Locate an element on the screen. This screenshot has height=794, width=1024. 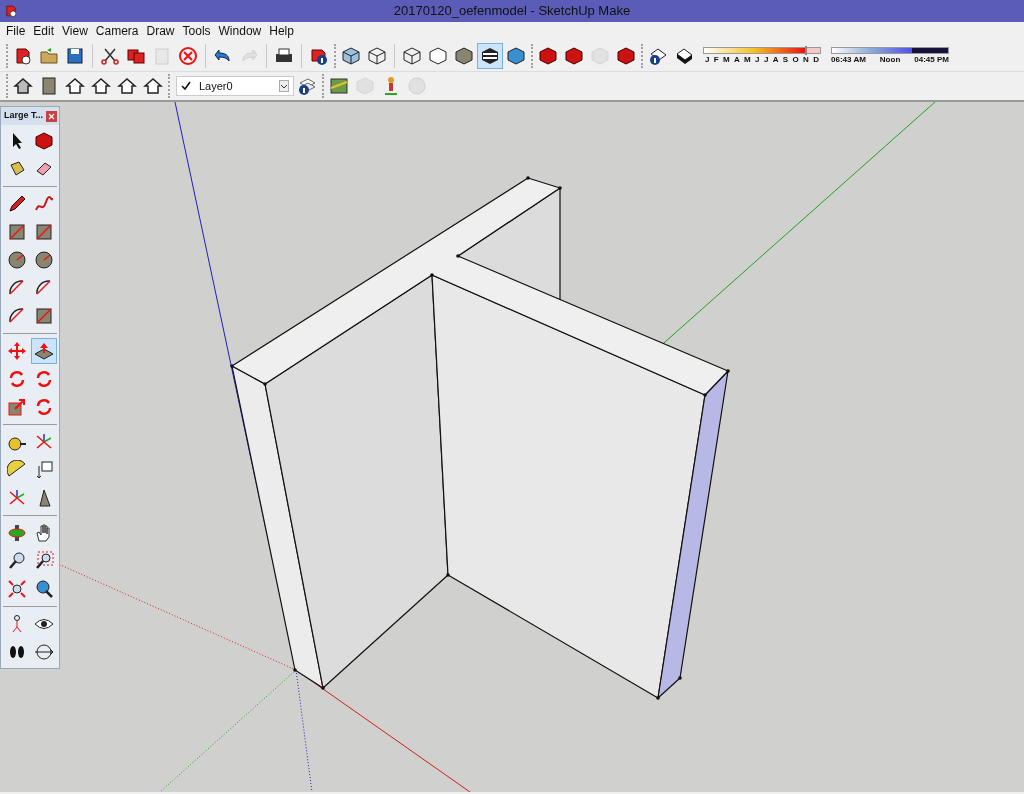
layer-name: Layer0 is located at coordinates (216, 86).